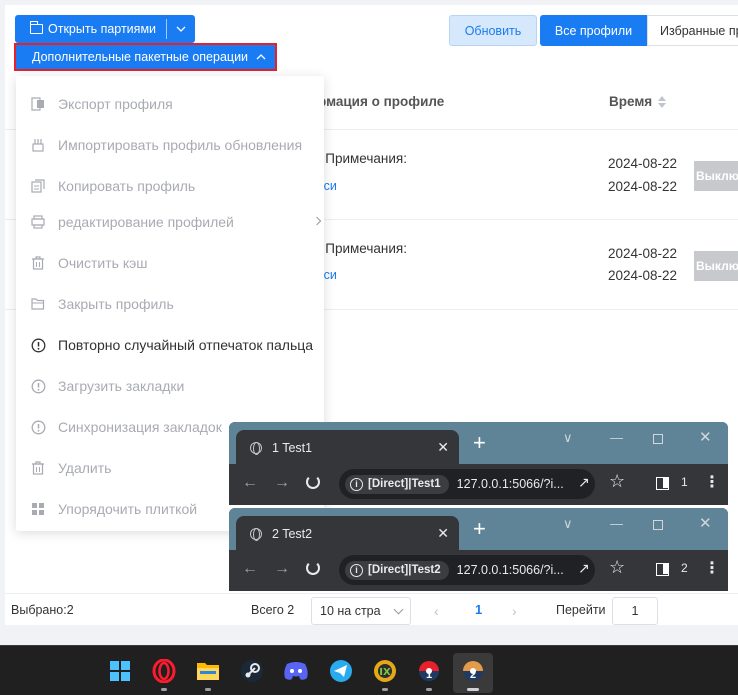 This screenshot has height=695, width=738. What do you see at coordinates (292, 448) in the screenshot?
I see `browser-tab-title: 1 Test1` at bounding box center [292, 448].